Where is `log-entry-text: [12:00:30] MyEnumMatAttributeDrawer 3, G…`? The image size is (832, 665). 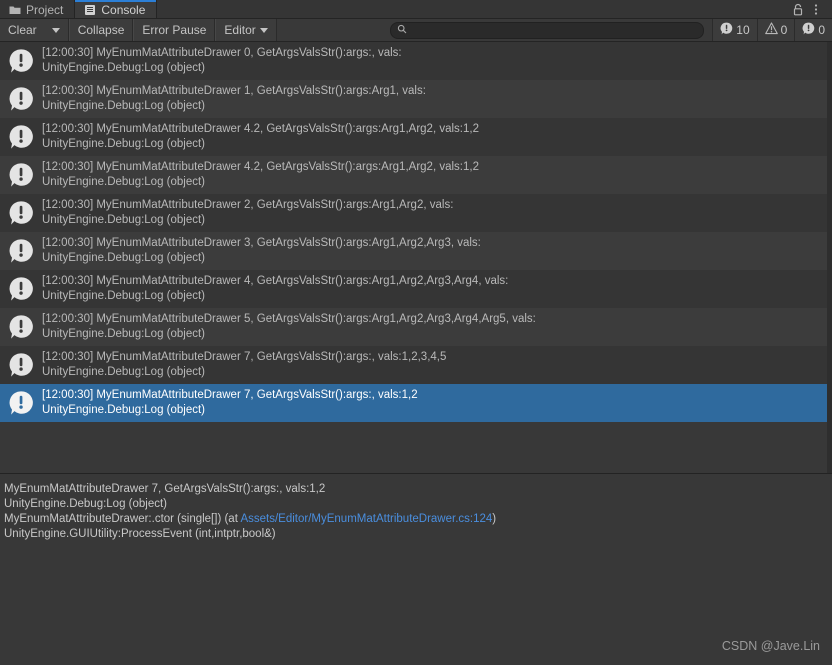
log-entry-text: [12:00:30] MyEnumMatAttributeDrawer 3, G… is located at coordinates (261, 251).